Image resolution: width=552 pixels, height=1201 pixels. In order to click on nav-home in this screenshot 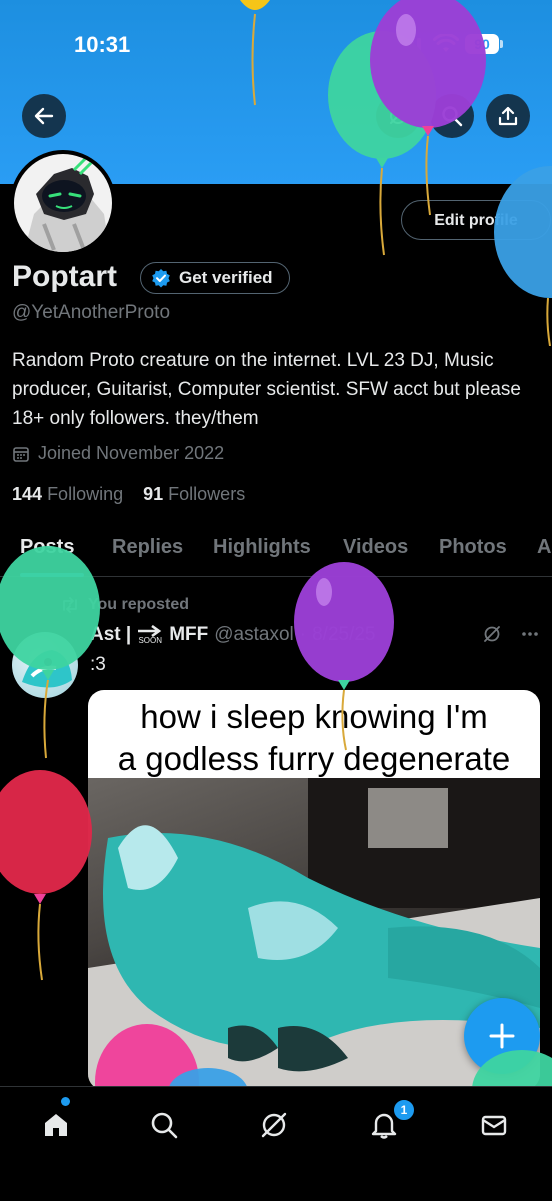, I will do `click(56, 1125)`.